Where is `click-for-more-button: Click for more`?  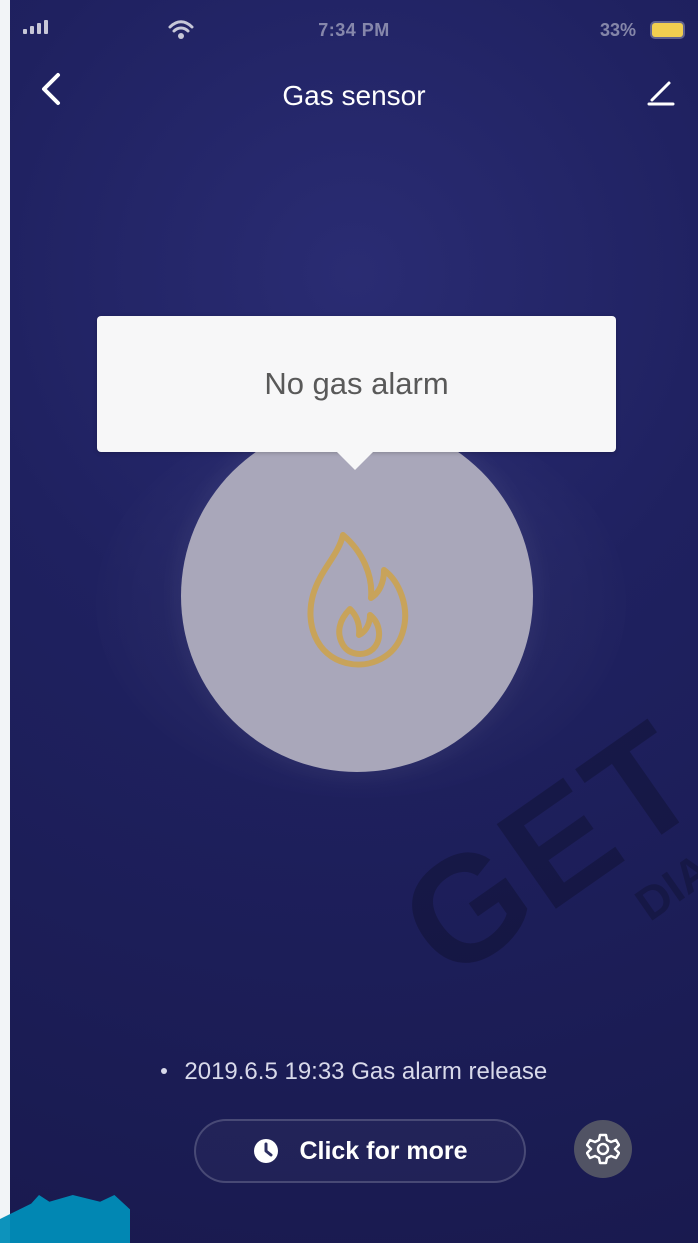
click-for-more-button: Click for more is located at coordinates (360, 1151).